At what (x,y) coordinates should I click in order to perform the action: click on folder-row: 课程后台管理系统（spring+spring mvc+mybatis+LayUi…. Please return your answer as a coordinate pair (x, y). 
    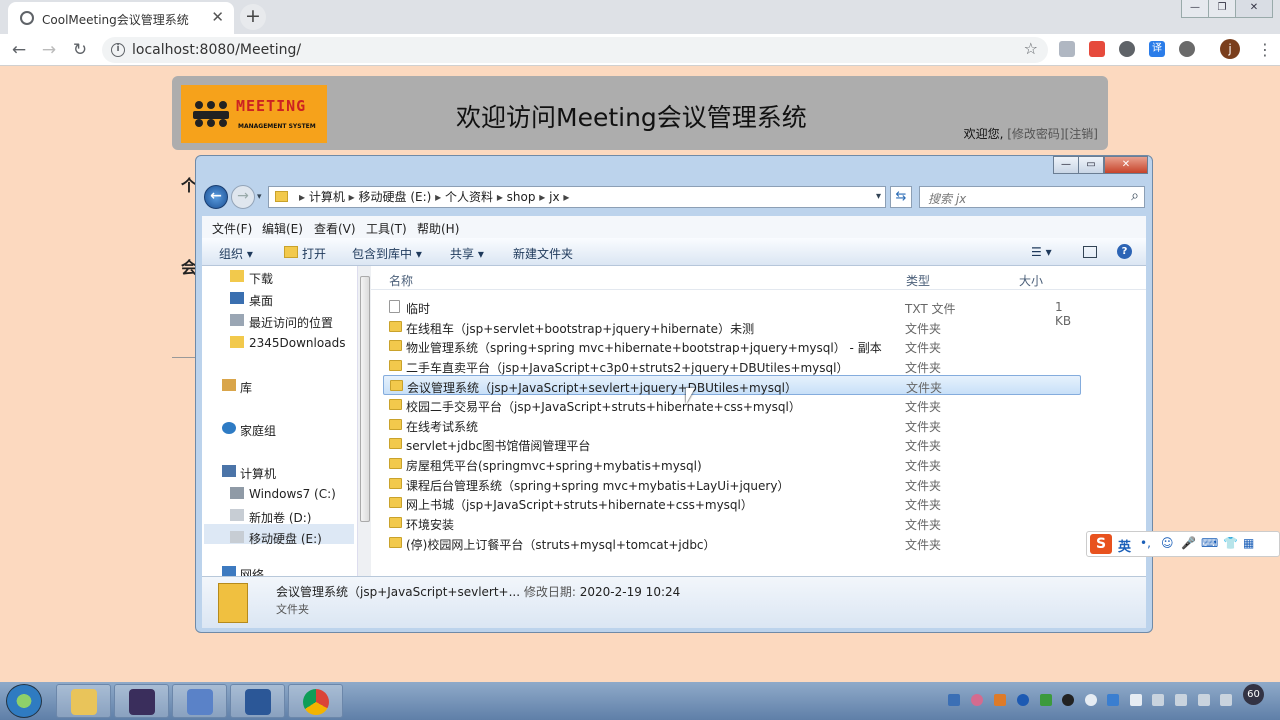
    Looking at the image, I should click on (732, 484).